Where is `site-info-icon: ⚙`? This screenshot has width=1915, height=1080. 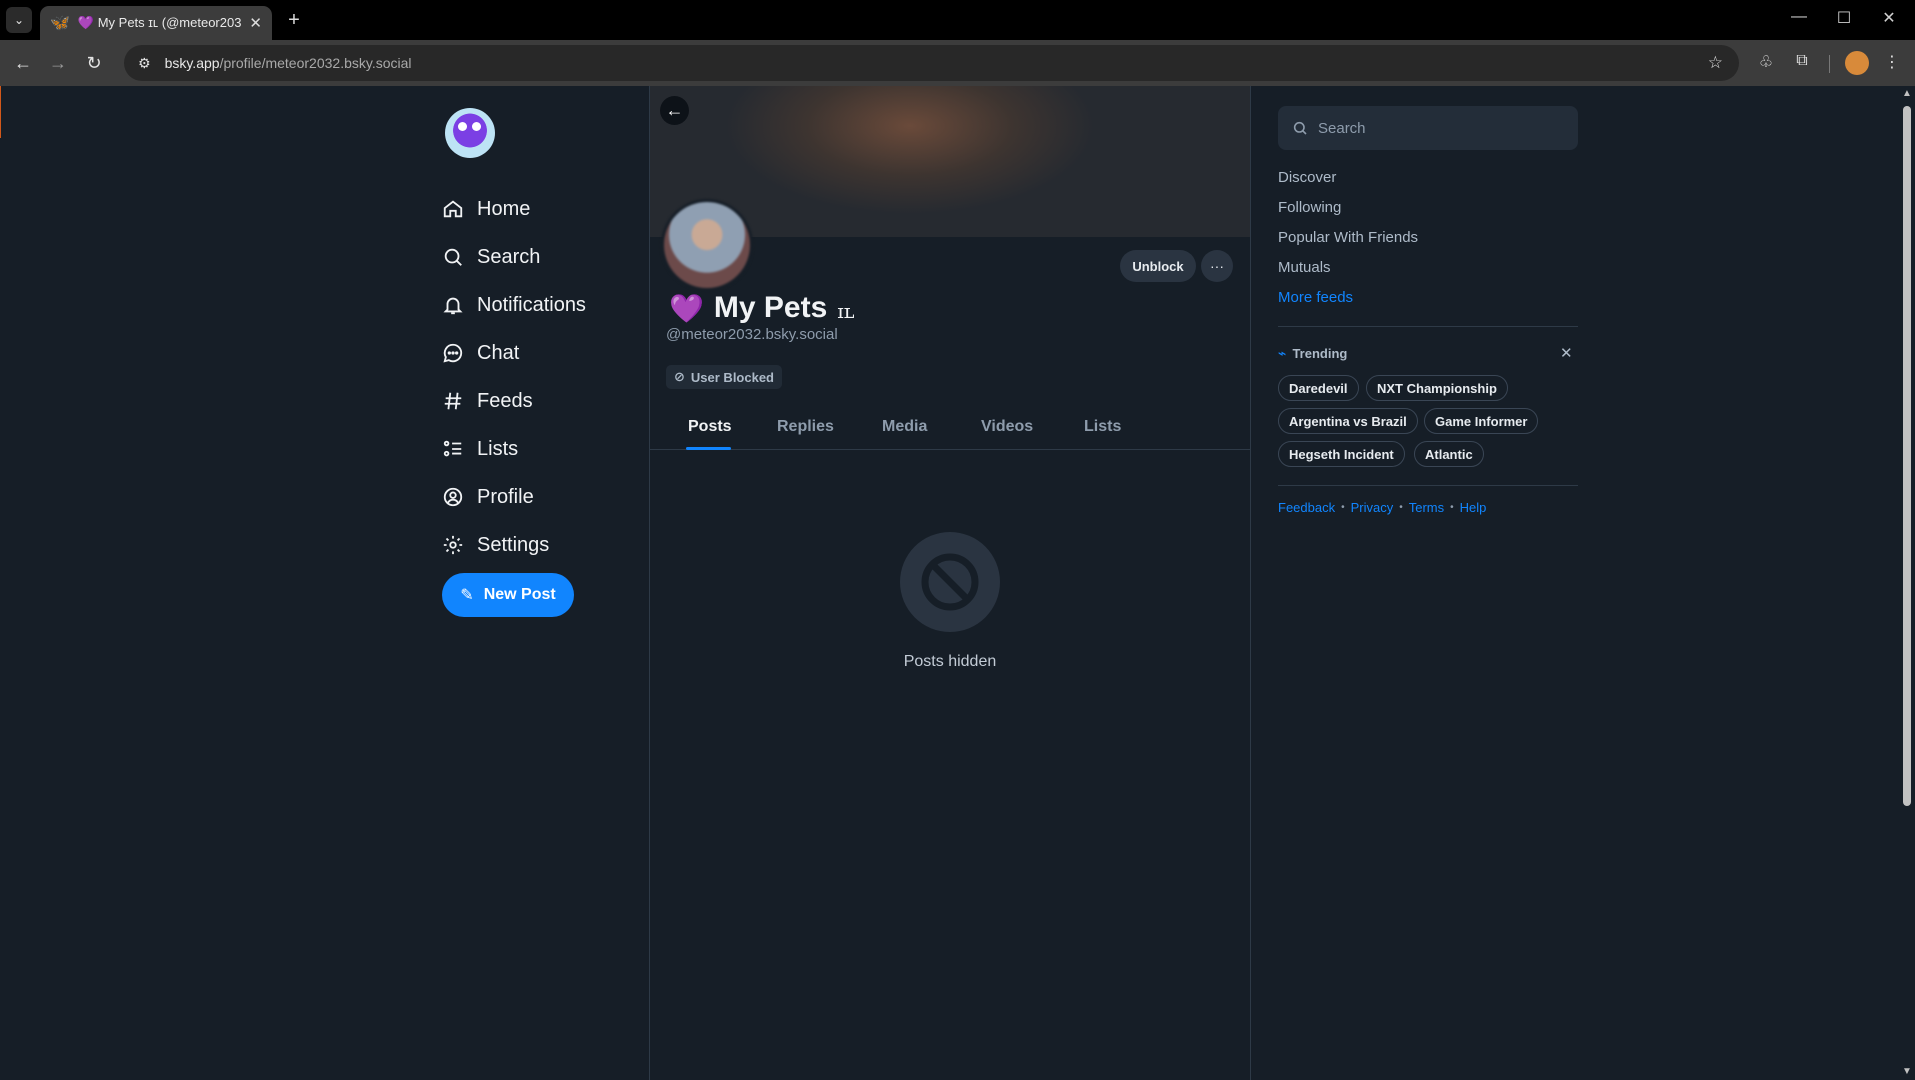 site-info-icon: ⚙ is located at coordinates (144, 63).